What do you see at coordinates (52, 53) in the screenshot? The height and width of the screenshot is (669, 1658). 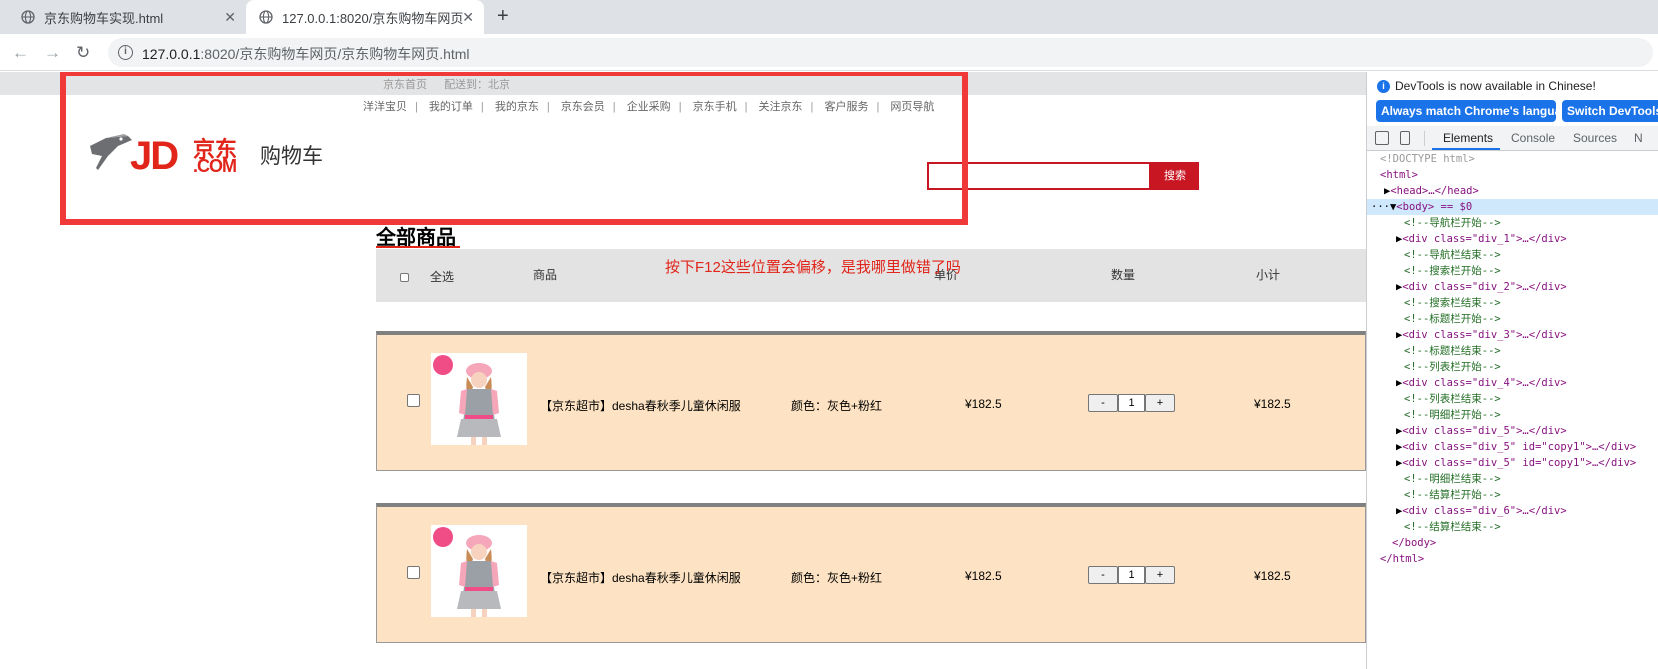 I see `forward-arrow-icon: →` at bounding box center [52, 53].